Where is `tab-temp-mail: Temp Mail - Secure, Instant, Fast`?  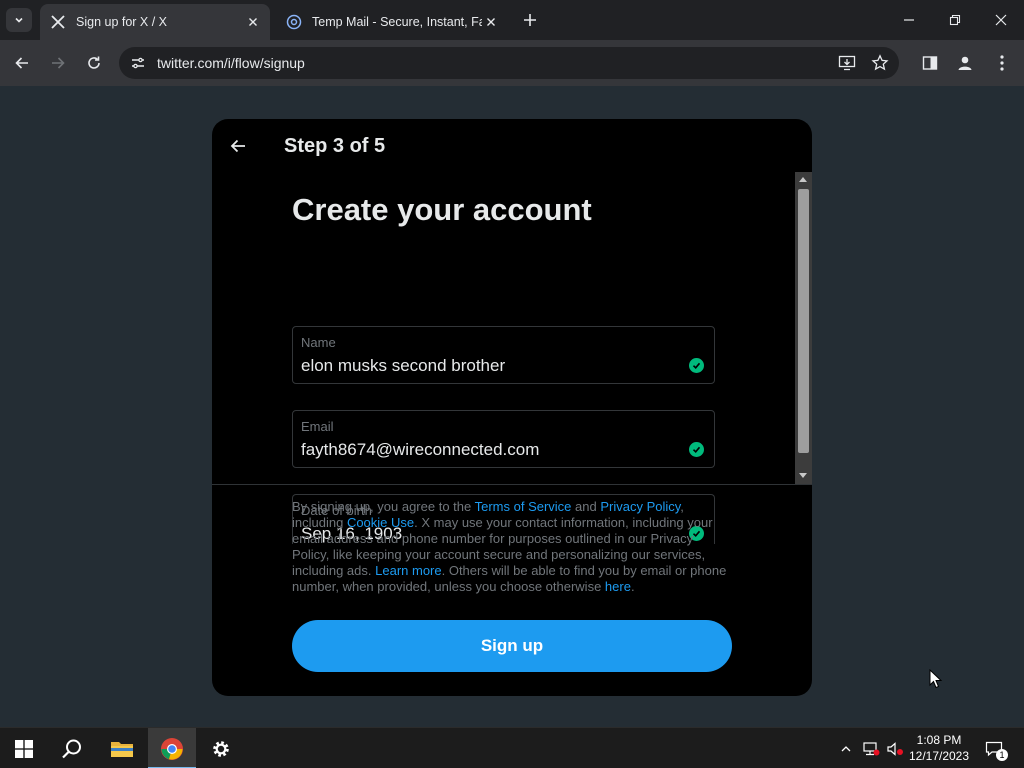
tab-temp-mail: Temp Mail - Secure, Instant, Fast is located at coordinates (392, 22).